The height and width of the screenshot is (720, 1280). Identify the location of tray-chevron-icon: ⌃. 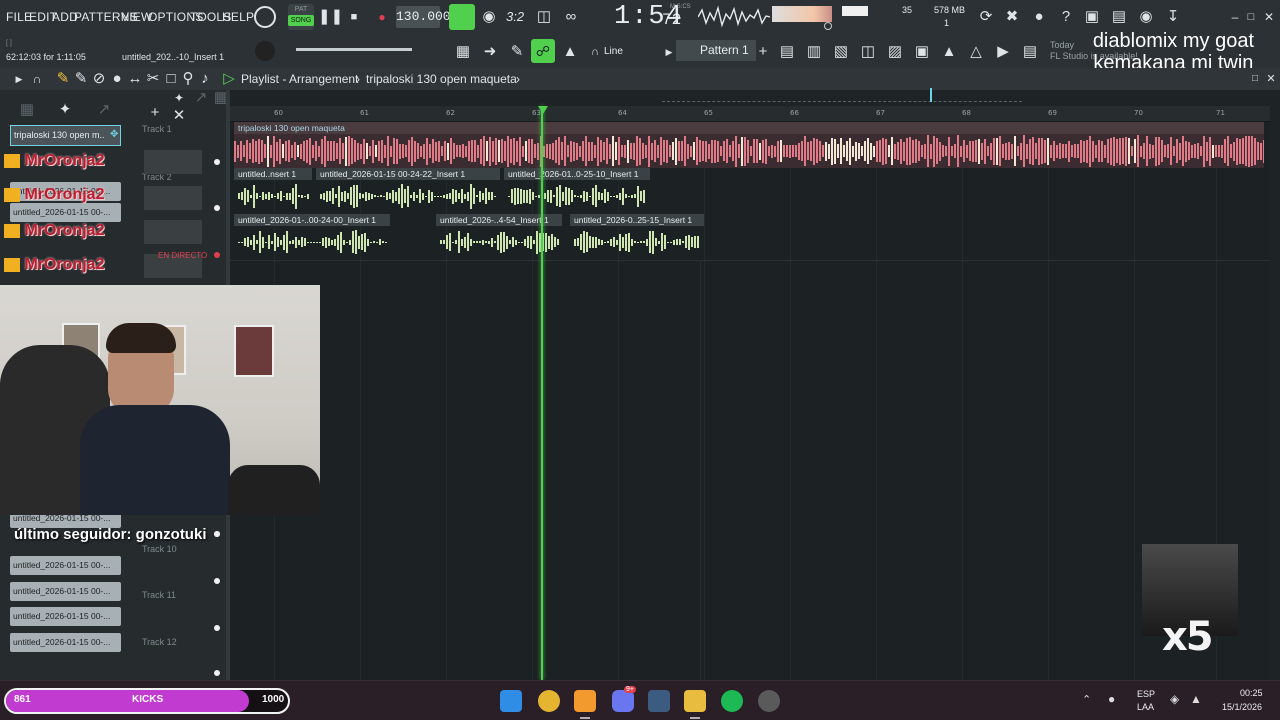
(1086, 699).